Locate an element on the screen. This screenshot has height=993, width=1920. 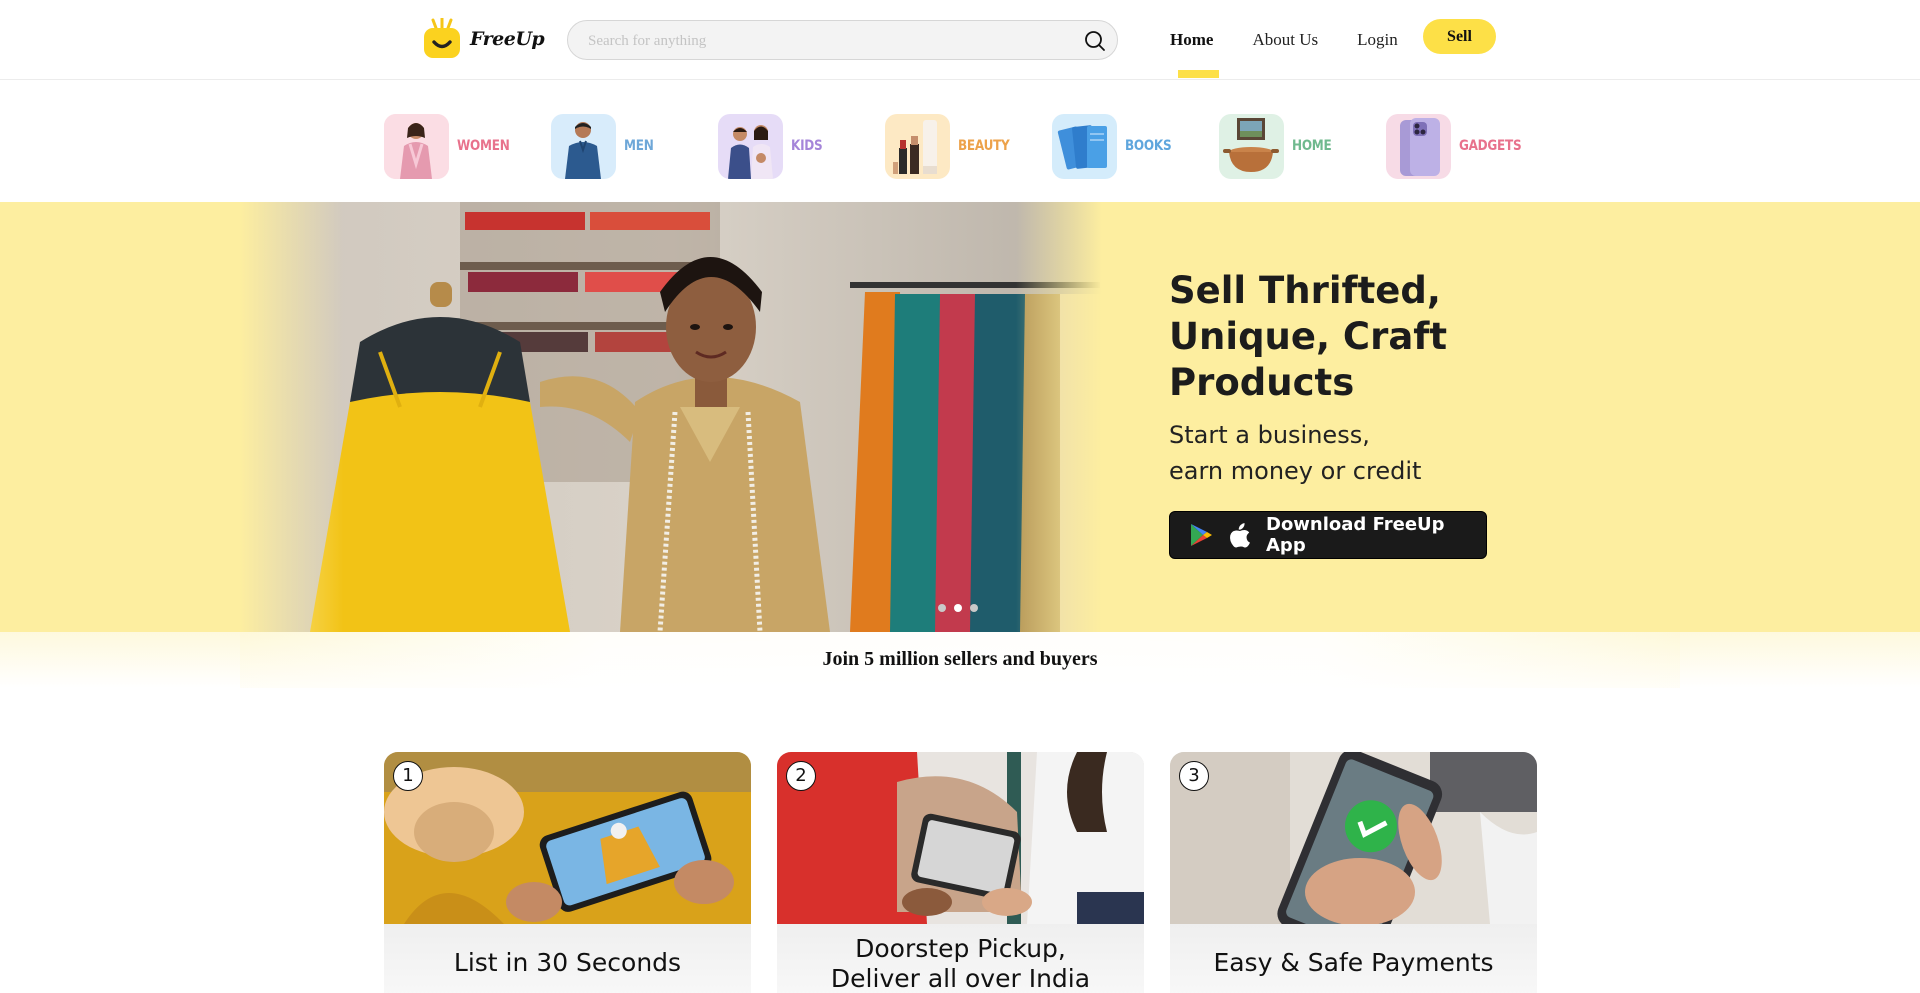
search-icon is located at coordinates (1095, 41).